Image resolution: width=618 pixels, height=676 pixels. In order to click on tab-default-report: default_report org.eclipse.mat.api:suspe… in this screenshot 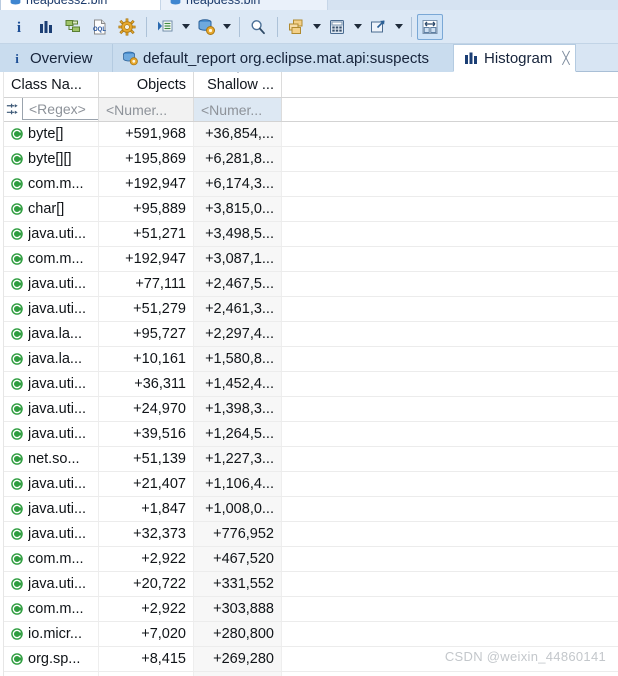, I will do `click(282, 58)`.